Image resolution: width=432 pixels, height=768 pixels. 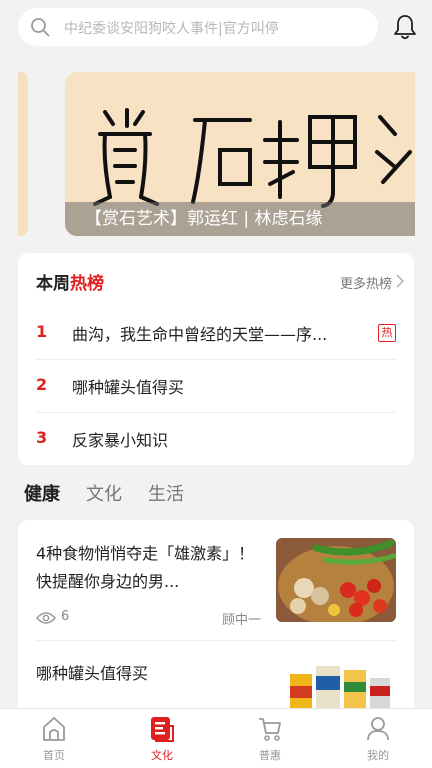 What do you see at coordinates (42, 437) in the screenshot?
I see `hot-item-rank: 3` at bounding box center [42, 437].